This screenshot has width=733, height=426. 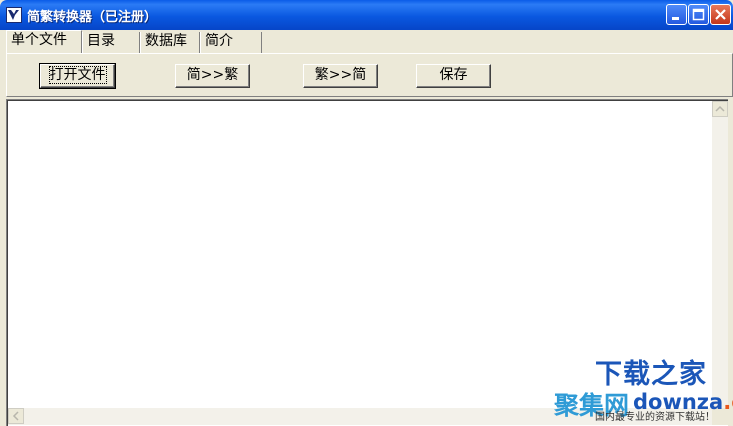 I want to click on tab-strip: 单个文件 目录 数据库 简介, so click(x=136, y=41).